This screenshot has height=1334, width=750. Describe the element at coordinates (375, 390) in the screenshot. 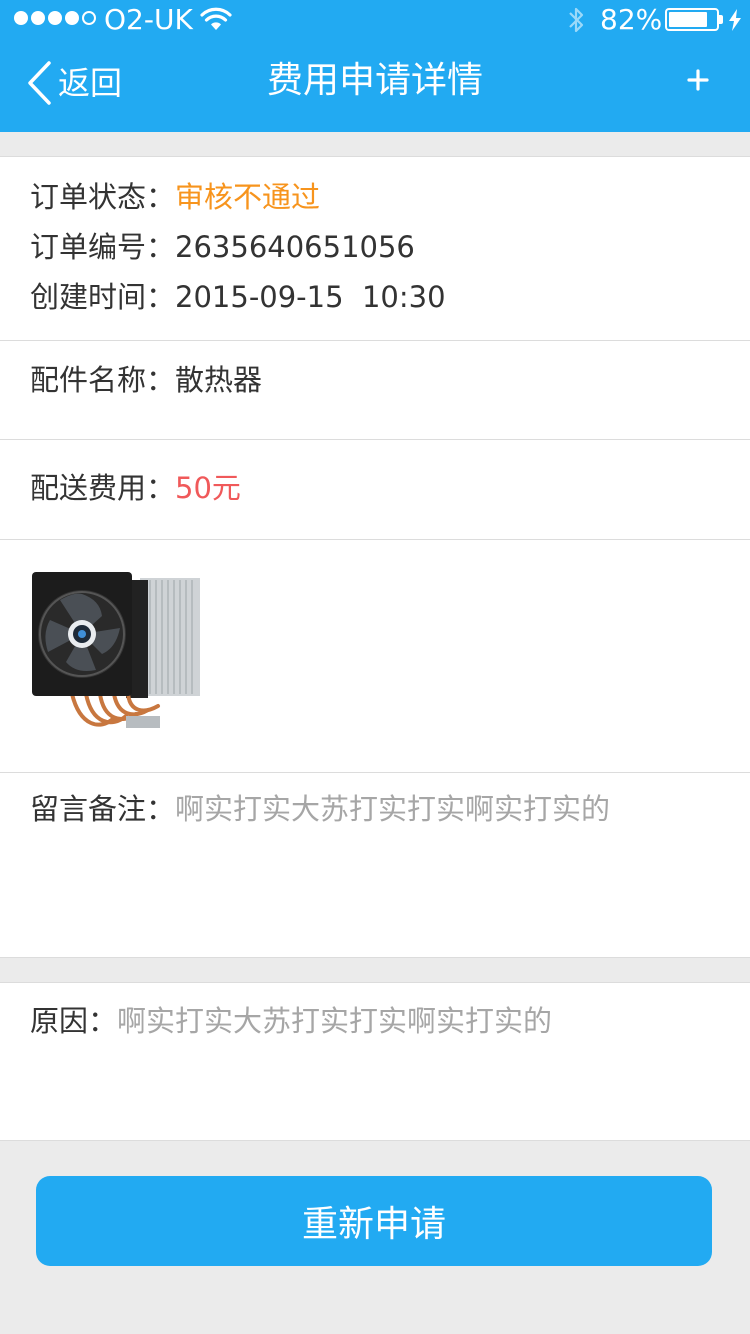

I see `part-name-section: 配件名称：散热器` at that location.